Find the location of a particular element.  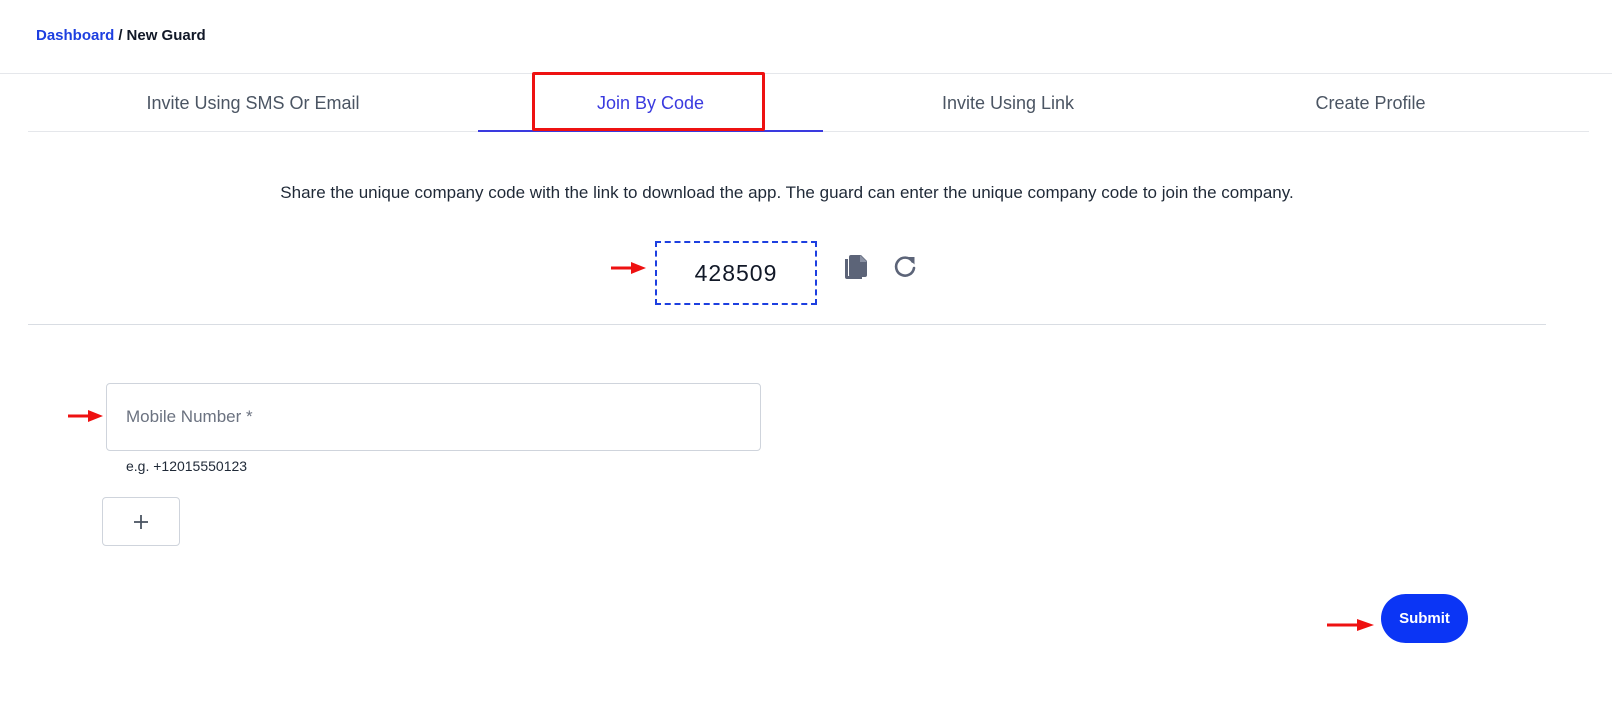

plus-icon is located at coordinates (141, 521).